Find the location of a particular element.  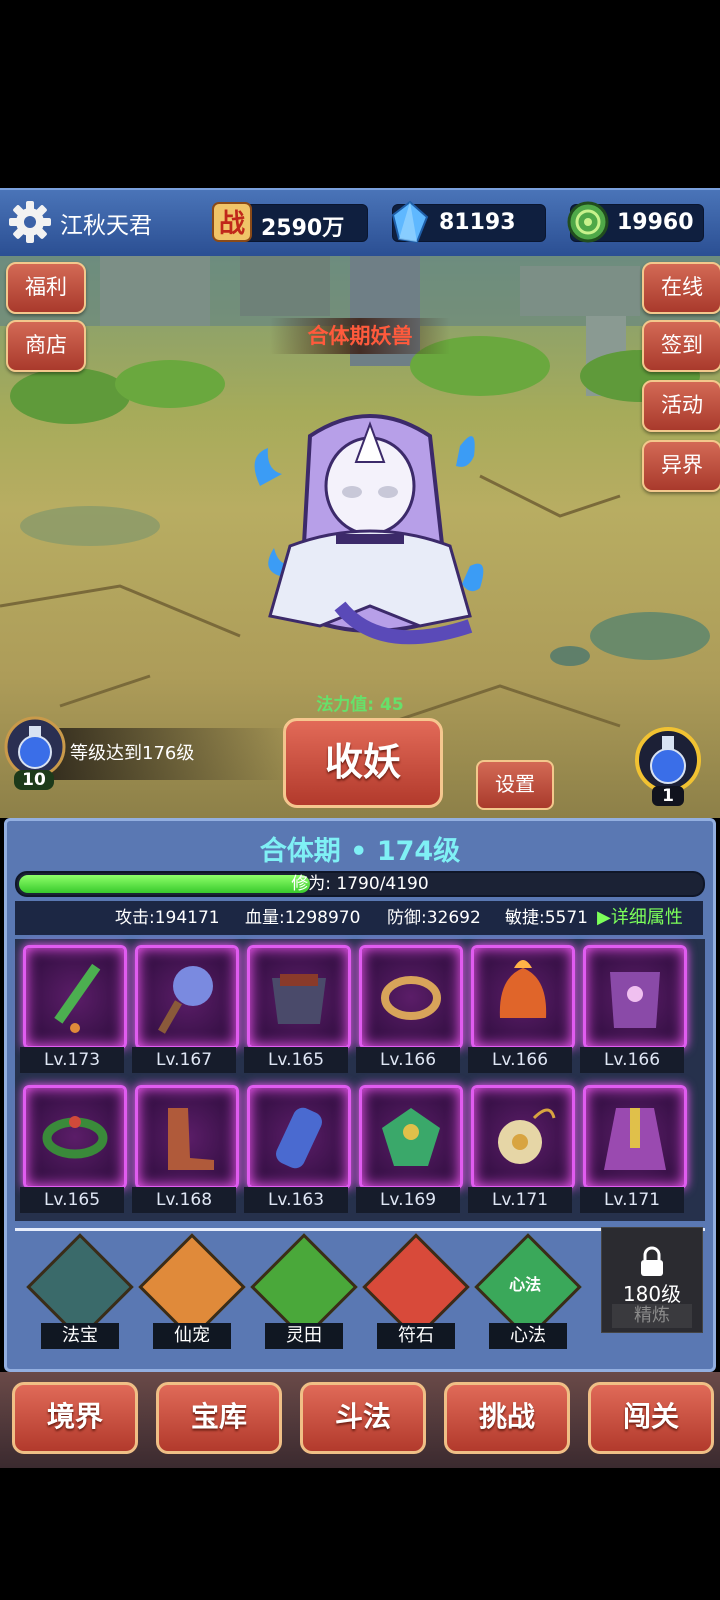

hp-stat: 血量:1298970 is located at coordinates (303, 918).